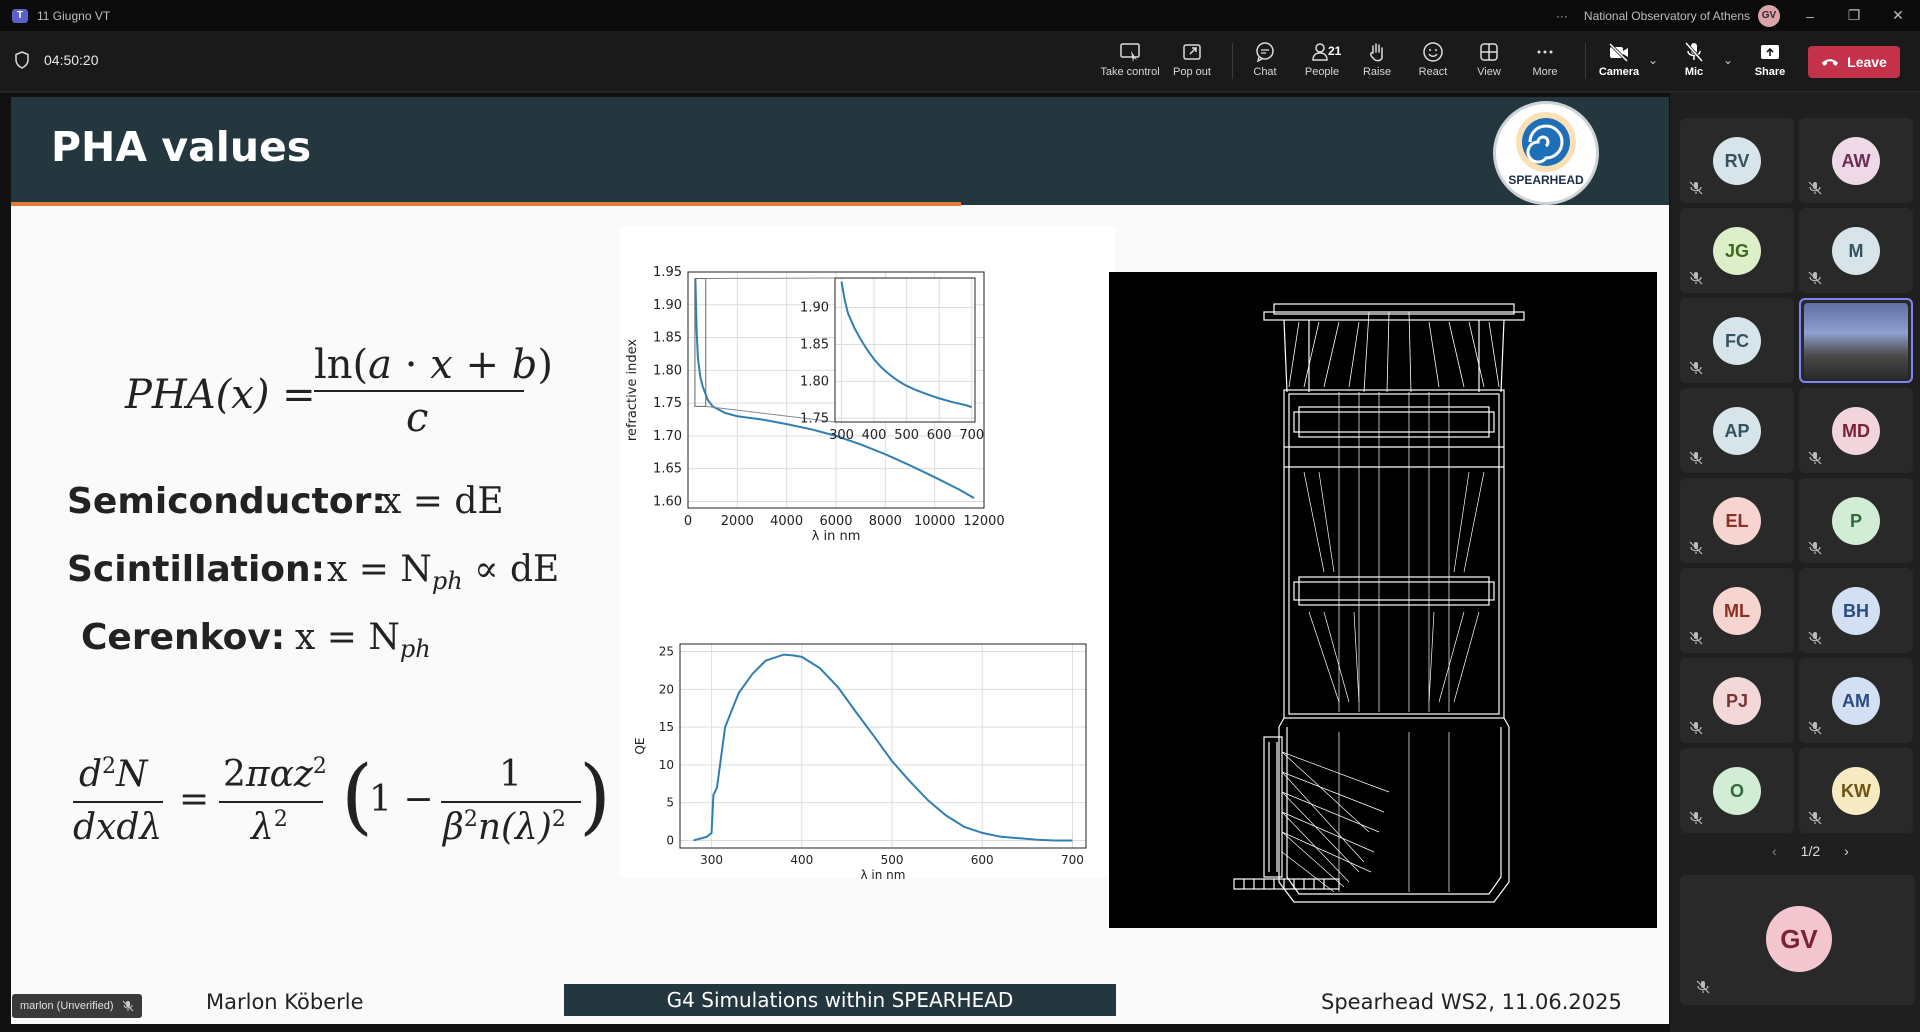 The image size is (1920, 1032). Describe the element at coordinates (1898, 15) in the screenshot. I see `close-button: ✕` at that location.